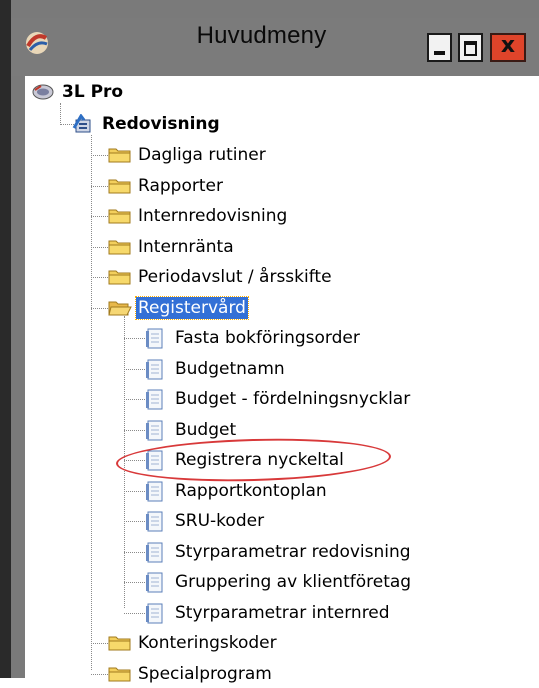  What do you see at coordinates (202, 155) in the screenshot?
I see `tree-label: Dagliga rutiner` at bounding box center [202, 155].